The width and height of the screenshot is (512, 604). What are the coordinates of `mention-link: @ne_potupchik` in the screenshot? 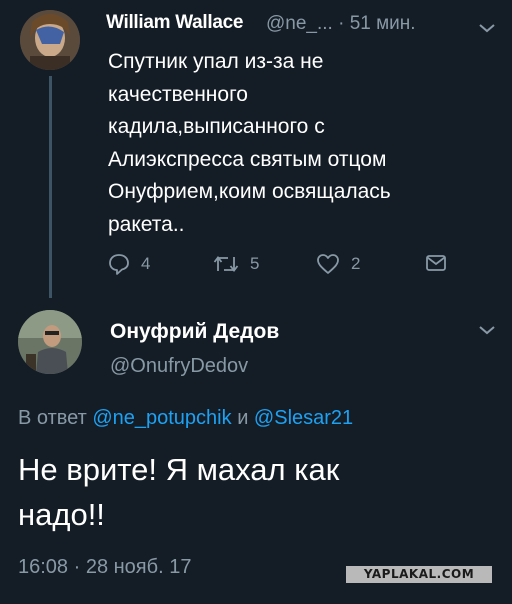 It's located at (161, 418).